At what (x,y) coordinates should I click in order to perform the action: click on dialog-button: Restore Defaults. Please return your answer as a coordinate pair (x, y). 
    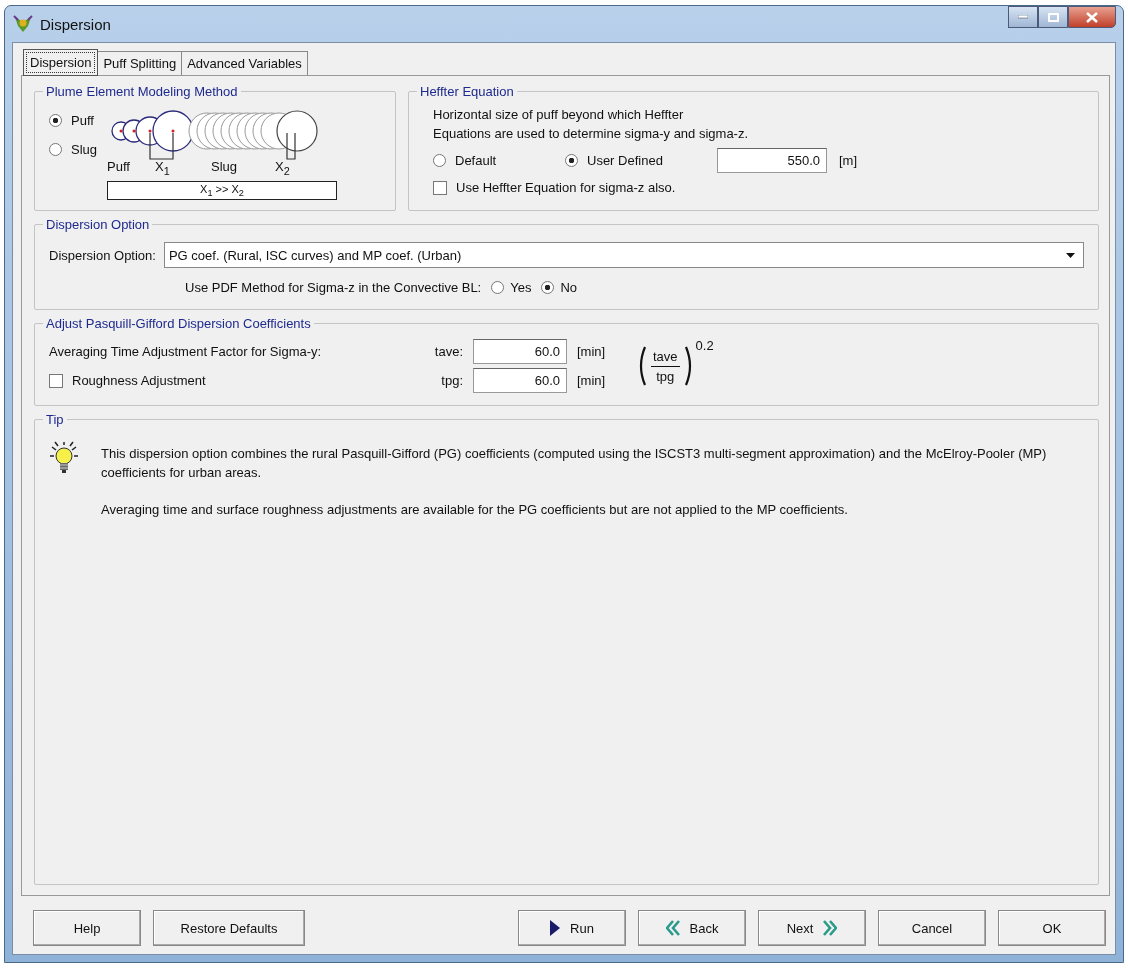
    Looking at the image, I should click on (229, 928).